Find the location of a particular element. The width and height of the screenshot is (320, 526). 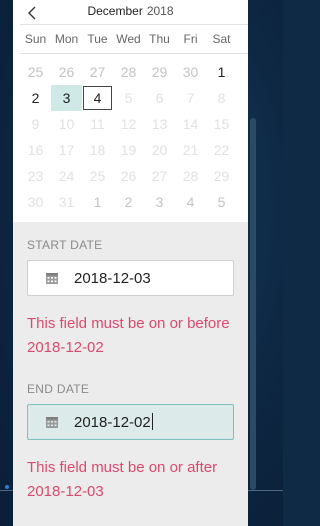

end-date-label: END DATE is located at coordinates (58, 389).